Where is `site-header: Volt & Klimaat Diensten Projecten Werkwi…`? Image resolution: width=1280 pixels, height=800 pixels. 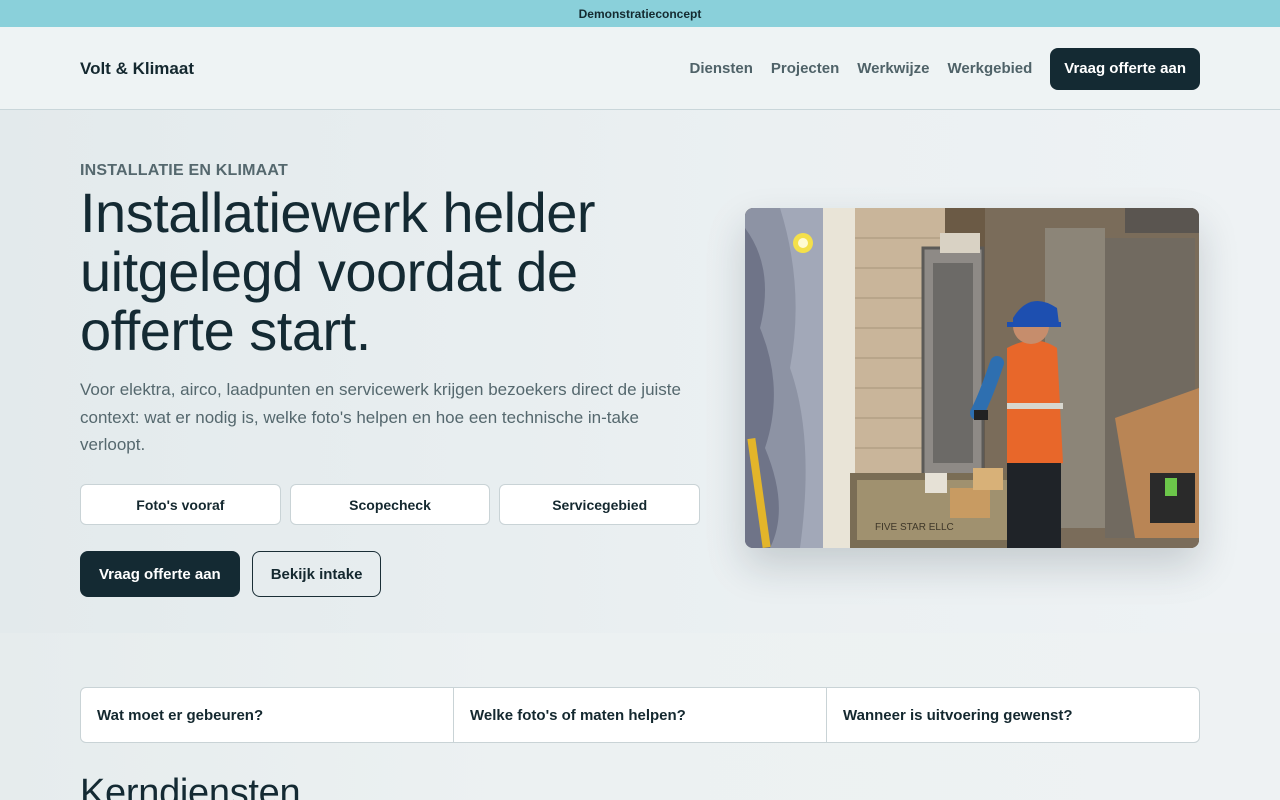 site-header: Volt & Klimaat Diensten Projecten Werkwi… is located at coordinates (640, 68).